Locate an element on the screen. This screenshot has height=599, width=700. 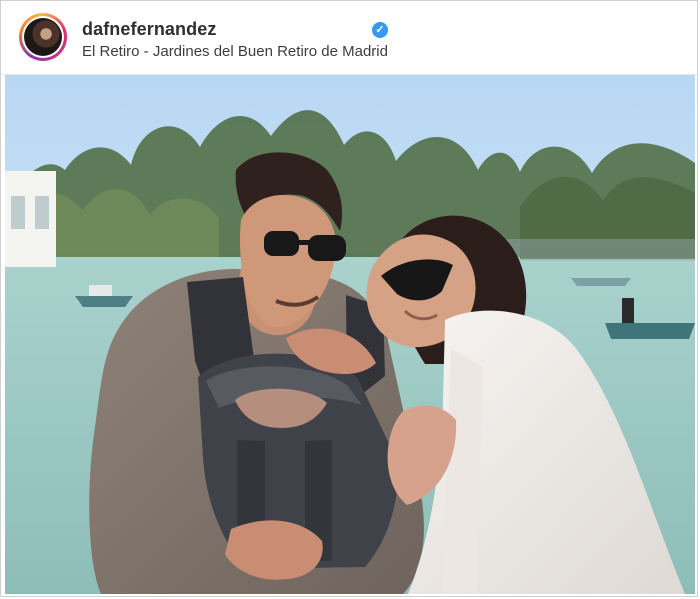
building-window is located at coordinates (18, 212).